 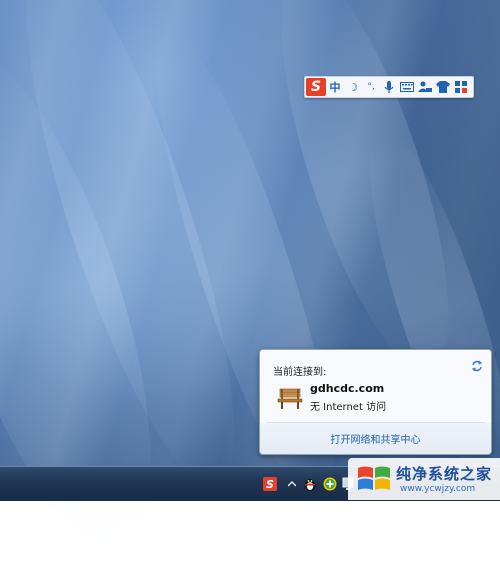 I want to click on chinese-mode-icon: 中, so click(x=335, y=87).